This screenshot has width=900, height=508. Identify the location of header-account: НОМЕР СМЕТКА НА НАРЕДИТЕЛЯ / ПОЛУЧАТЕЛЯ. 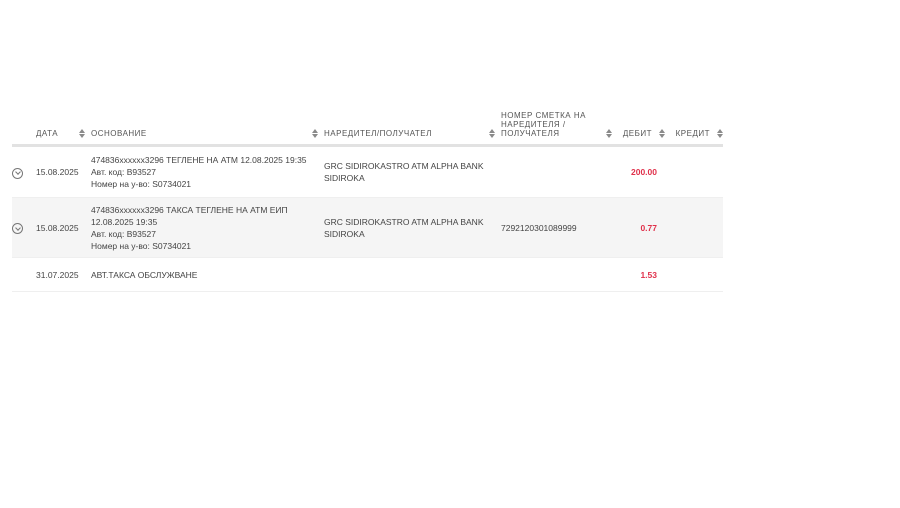
(559, 123).